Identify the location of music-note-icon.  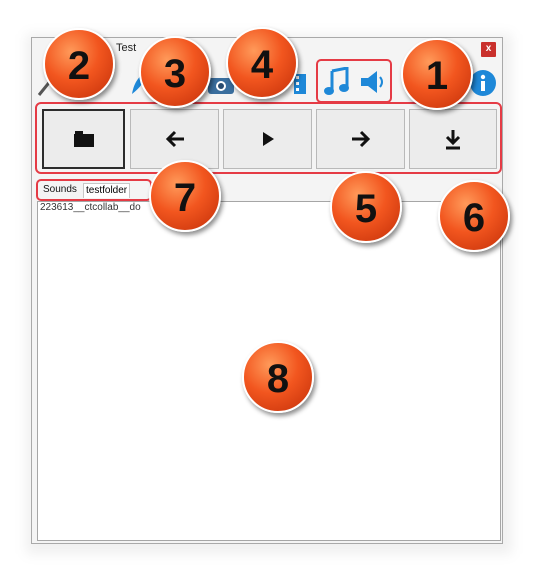
(337, 82).